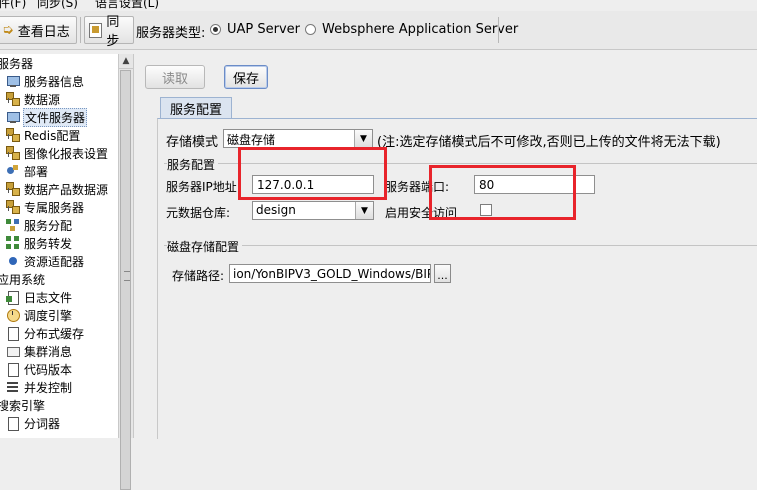 The height and width of the screenshot is (490, 757). Describe the element at coordinates (549, 142) in the screenshot. I see `storage-mode-note: (注:选定存储模式后不可修改,否则已上传的文件将无法下载)` at that location.